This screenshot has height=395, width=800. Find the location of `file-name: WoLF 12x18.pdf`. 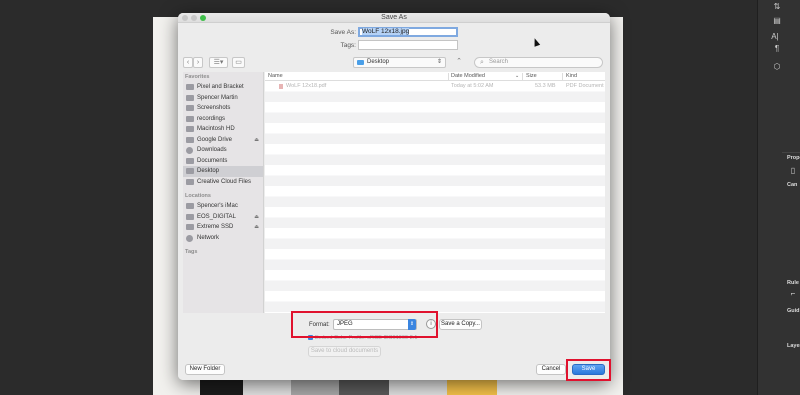

file-name: WoLF 12x18.pdf is located at coordinates (306, 86).